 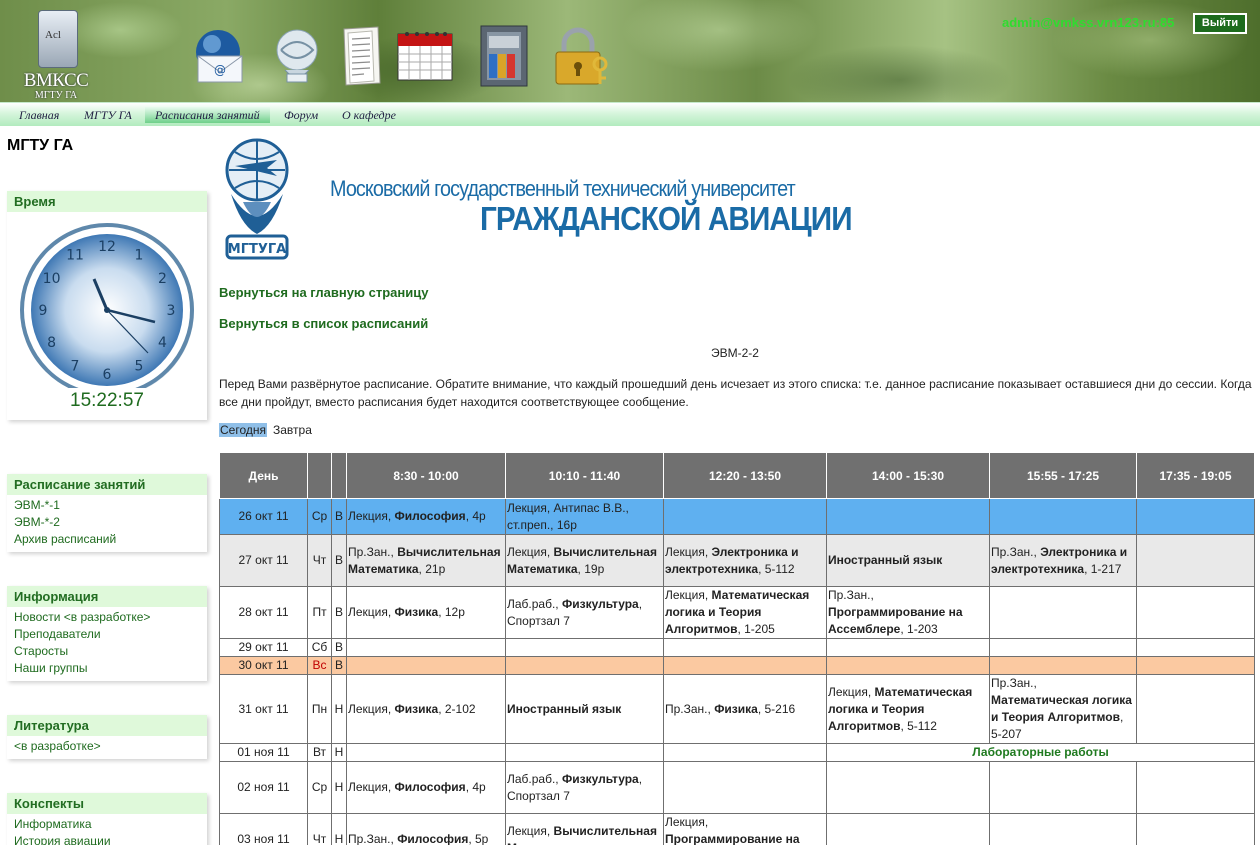 I want to click on lesson-text: , 5-112, so click(x=918, y=725).